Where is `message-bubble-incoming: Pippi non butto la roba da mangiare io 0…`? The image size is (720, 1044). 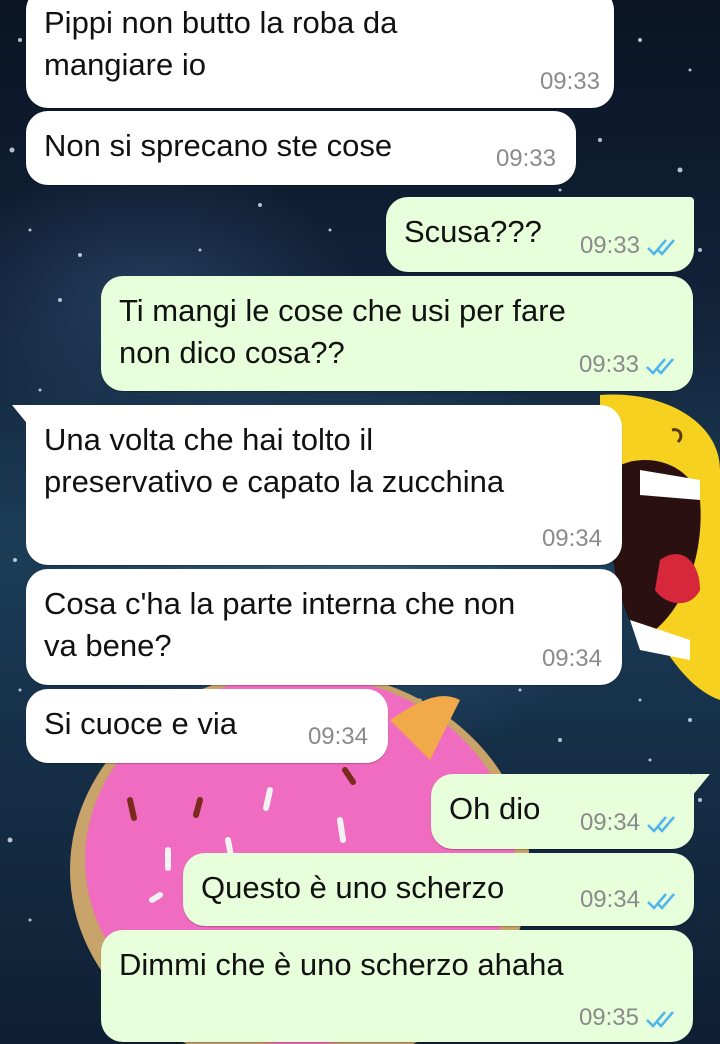 message-bubble-incoming: Pippi non butto la roba da mangiare io 0… is located at coordinates (320, 54).